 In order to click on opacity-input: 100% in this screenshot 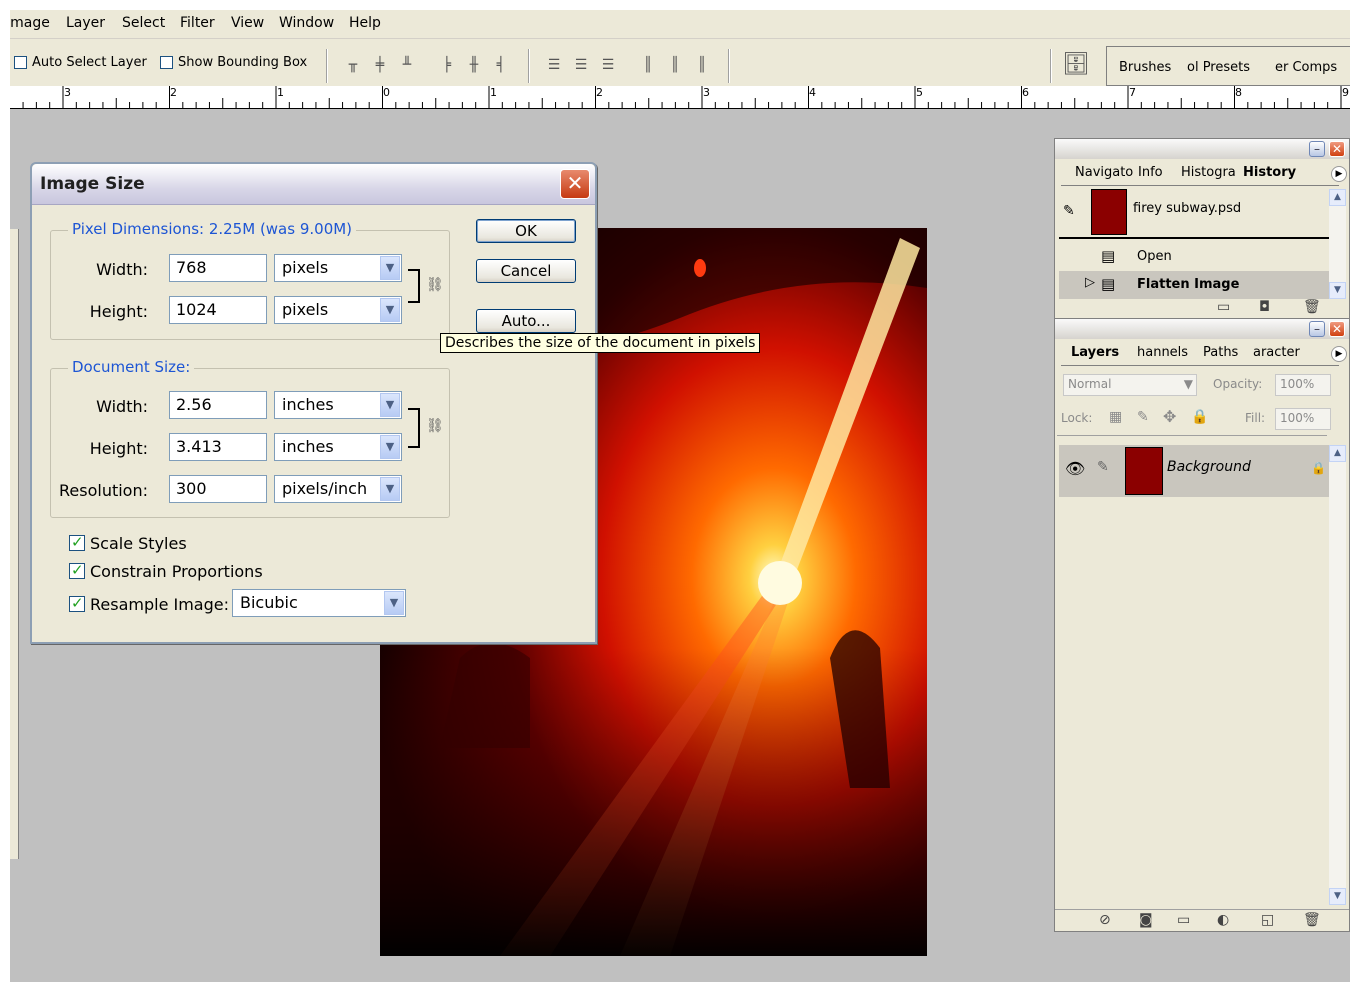, I will do `click(1303, 385)`.